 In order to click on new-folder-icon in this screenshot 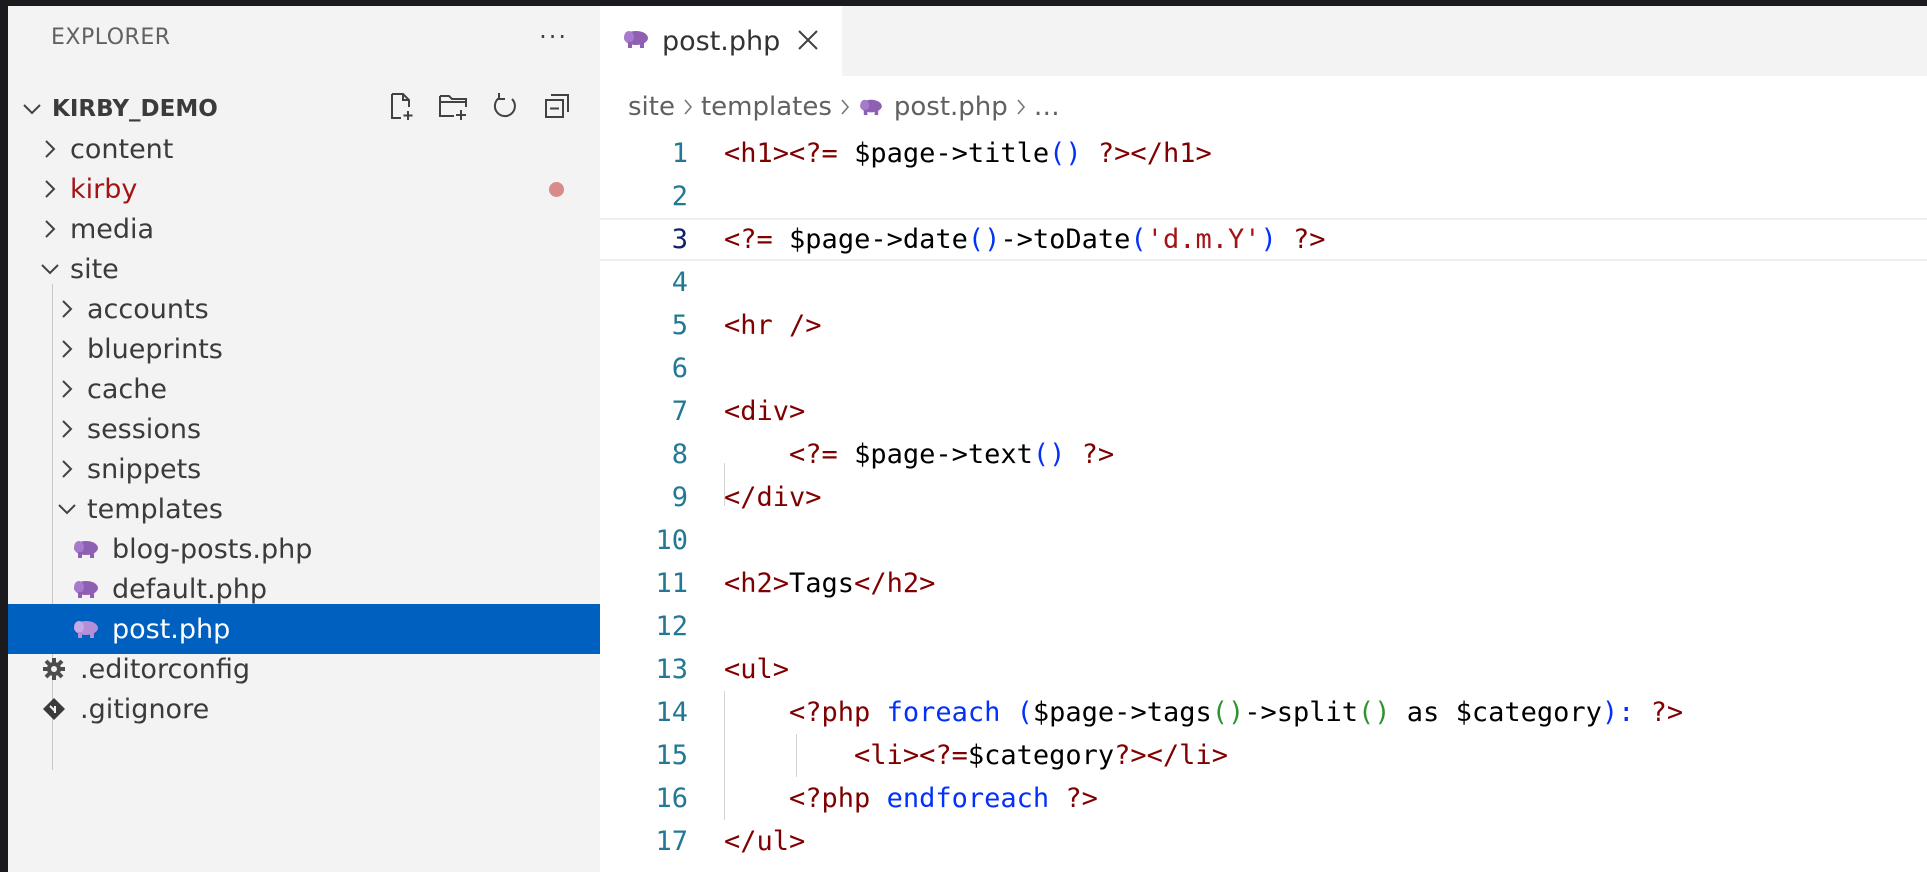, I will do `click(453, 109)`.